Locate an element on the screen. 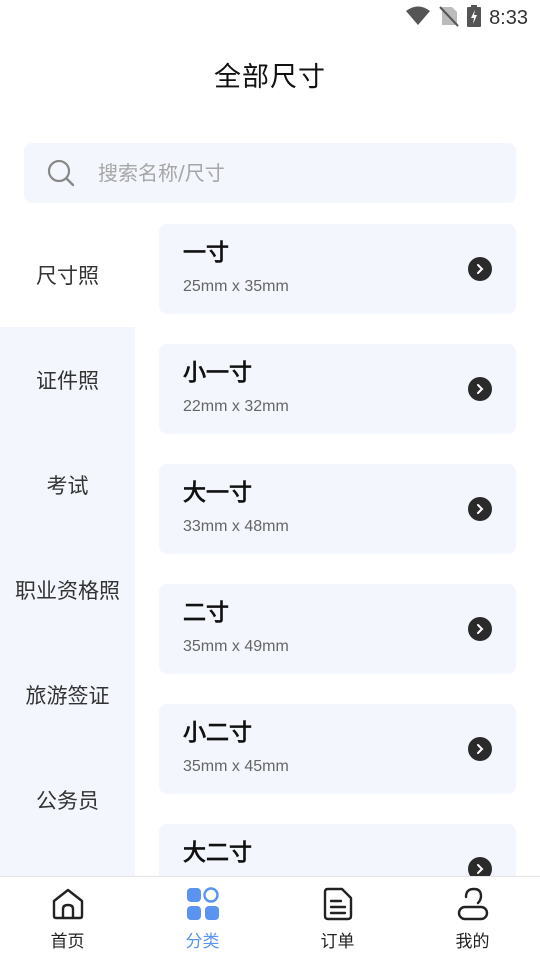 The width and height of the screenshot is (540, 960). tab-label: 订单 is located at coordinates (337, 942).